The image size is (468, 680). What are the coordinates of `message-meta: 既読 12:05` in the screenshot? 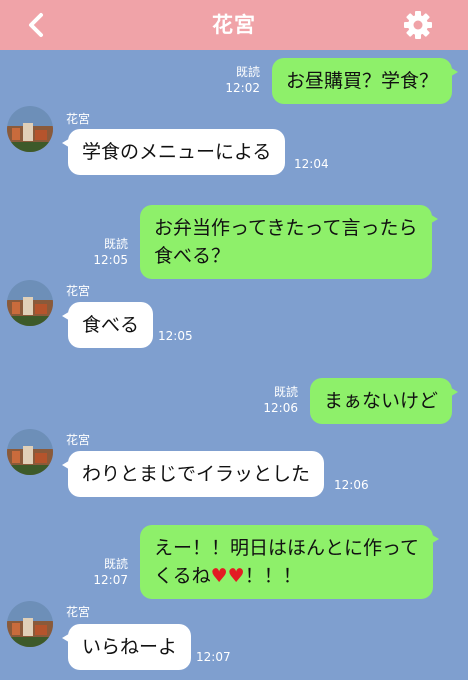 It's located at (104, 252).